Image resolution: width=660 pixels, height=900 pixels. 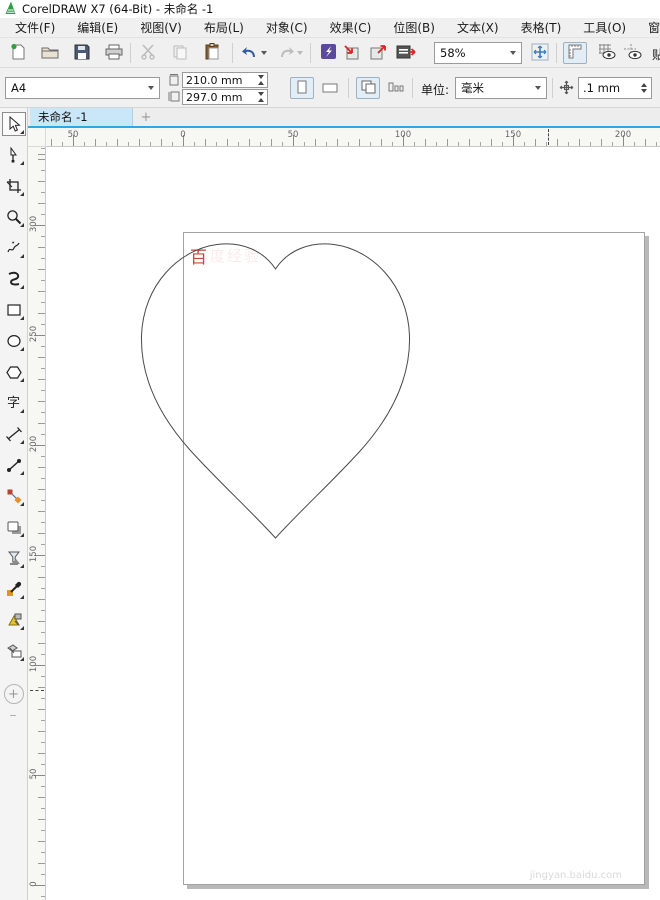 What do you see at coordinates (34, 554) in the screenshot?
I see `vruler-label: 150` at bounding box center [34, 554].